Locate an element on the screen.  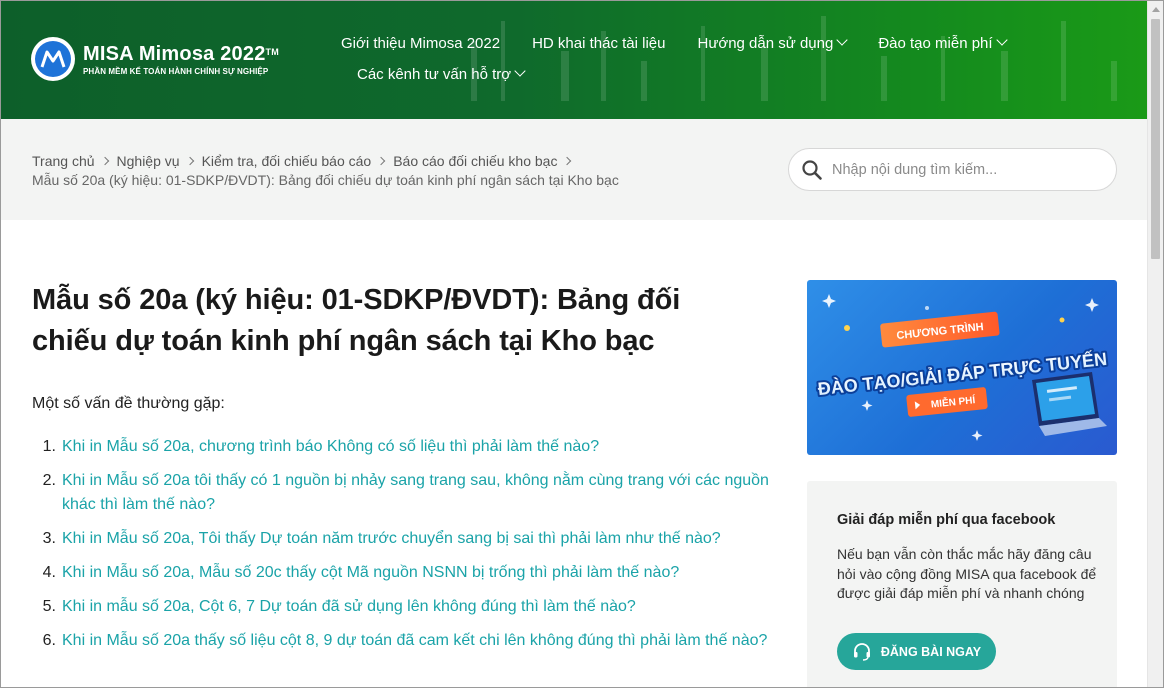
search-icon is located at coordinates (812, 170).